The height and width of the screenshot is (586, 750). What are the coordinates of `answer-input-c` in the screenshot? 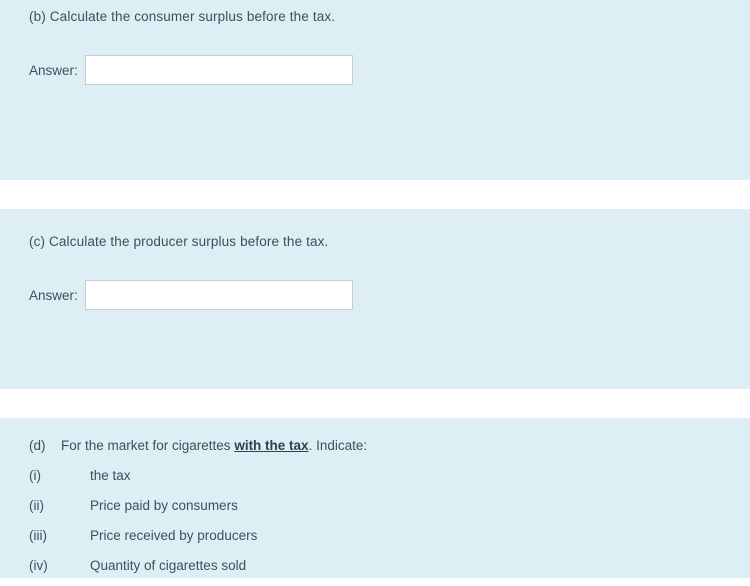 It's located at (218, 295).